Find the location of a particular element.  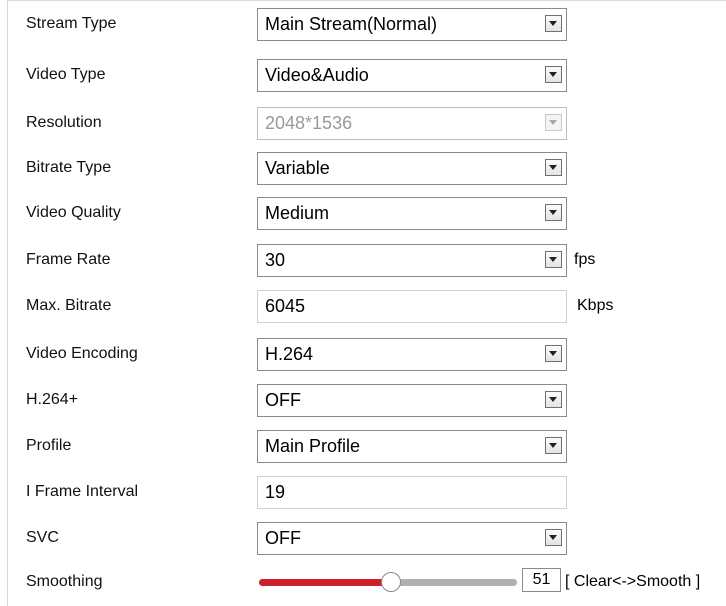

smoothing-value-box: 51 is located at coordinates (541, 580).